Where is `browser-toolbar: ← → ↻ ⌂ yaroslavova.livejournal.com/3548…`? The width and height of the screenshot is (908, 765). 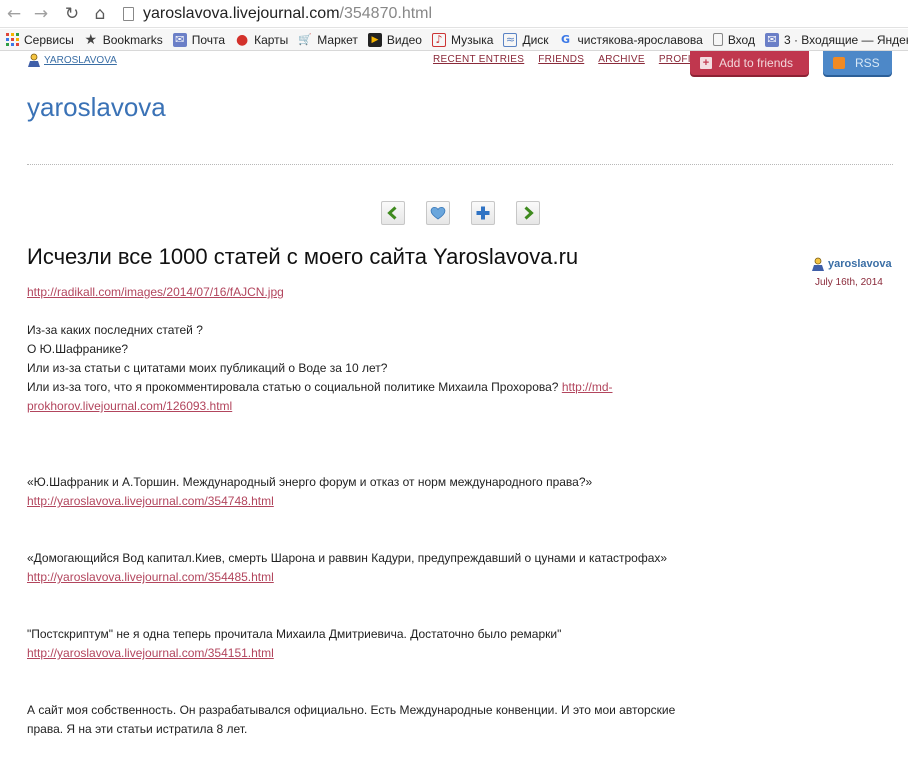
browser-toolbar: ← → ↻ ⌂ yaroslavova.livejournal.com/3548… is located at coordinates (454, 14).